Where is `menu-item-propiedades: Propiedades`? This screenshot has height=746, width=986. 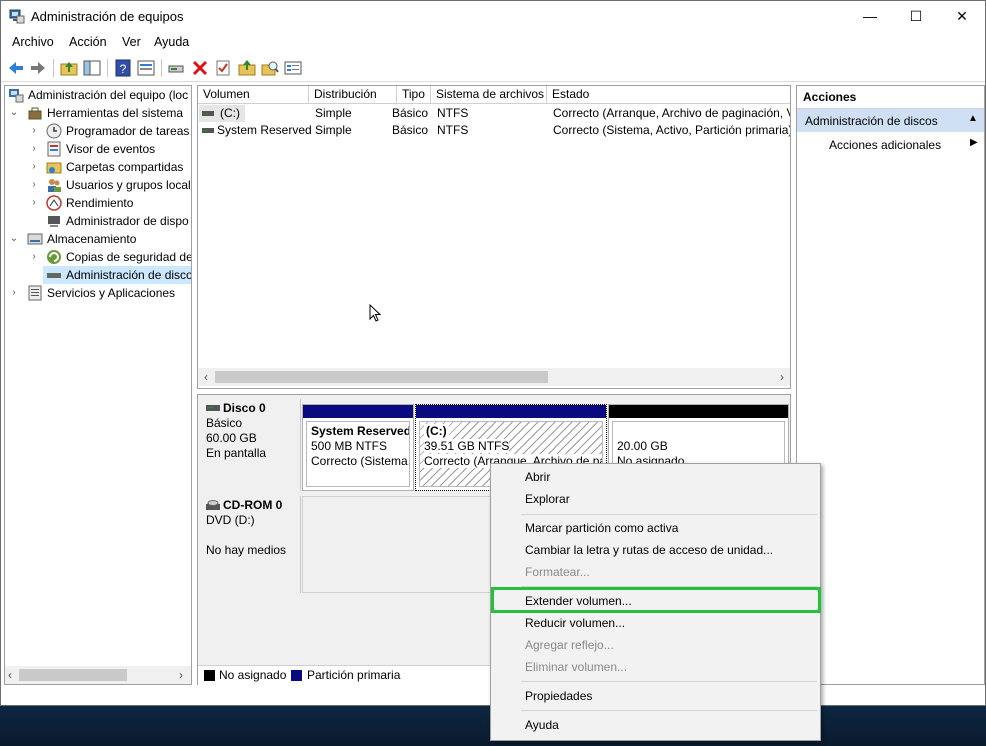
menu-item-propiedades: Propiedades is located at coordinates (655, 696).